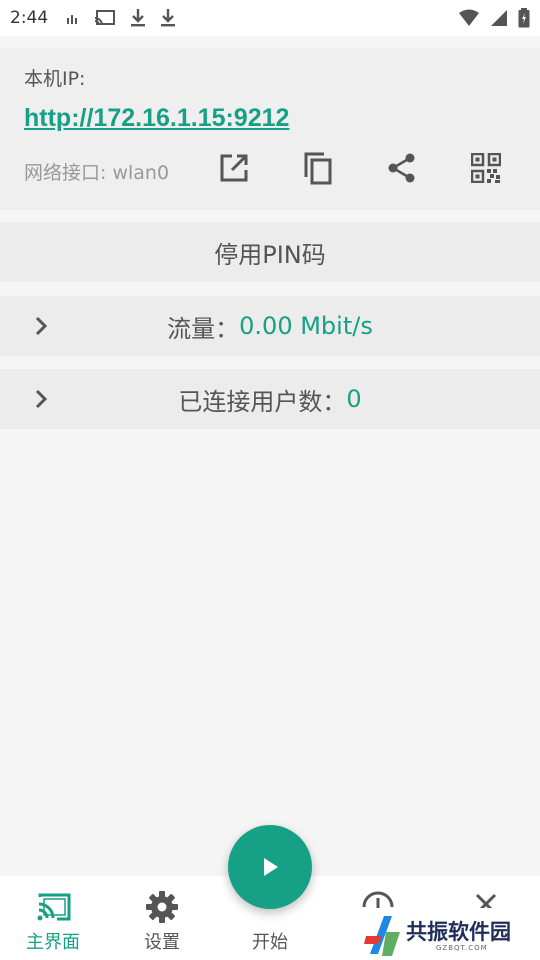 The image size is (540, 960). I want to click on start-fab-button, so click(270, 867).